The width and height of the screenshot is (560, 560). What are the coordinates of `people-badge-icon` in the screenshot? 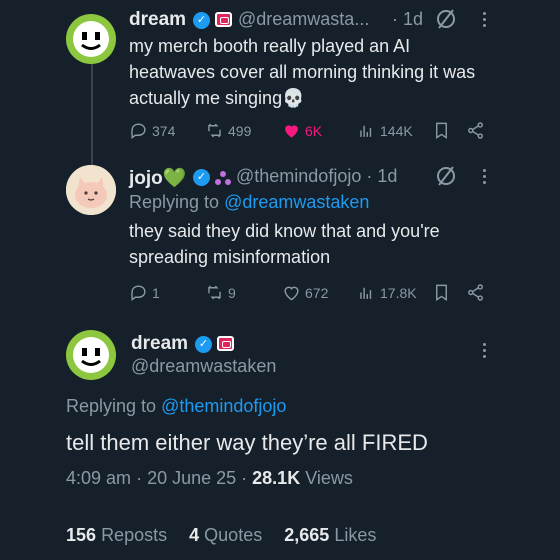 It's located at (223, 180).